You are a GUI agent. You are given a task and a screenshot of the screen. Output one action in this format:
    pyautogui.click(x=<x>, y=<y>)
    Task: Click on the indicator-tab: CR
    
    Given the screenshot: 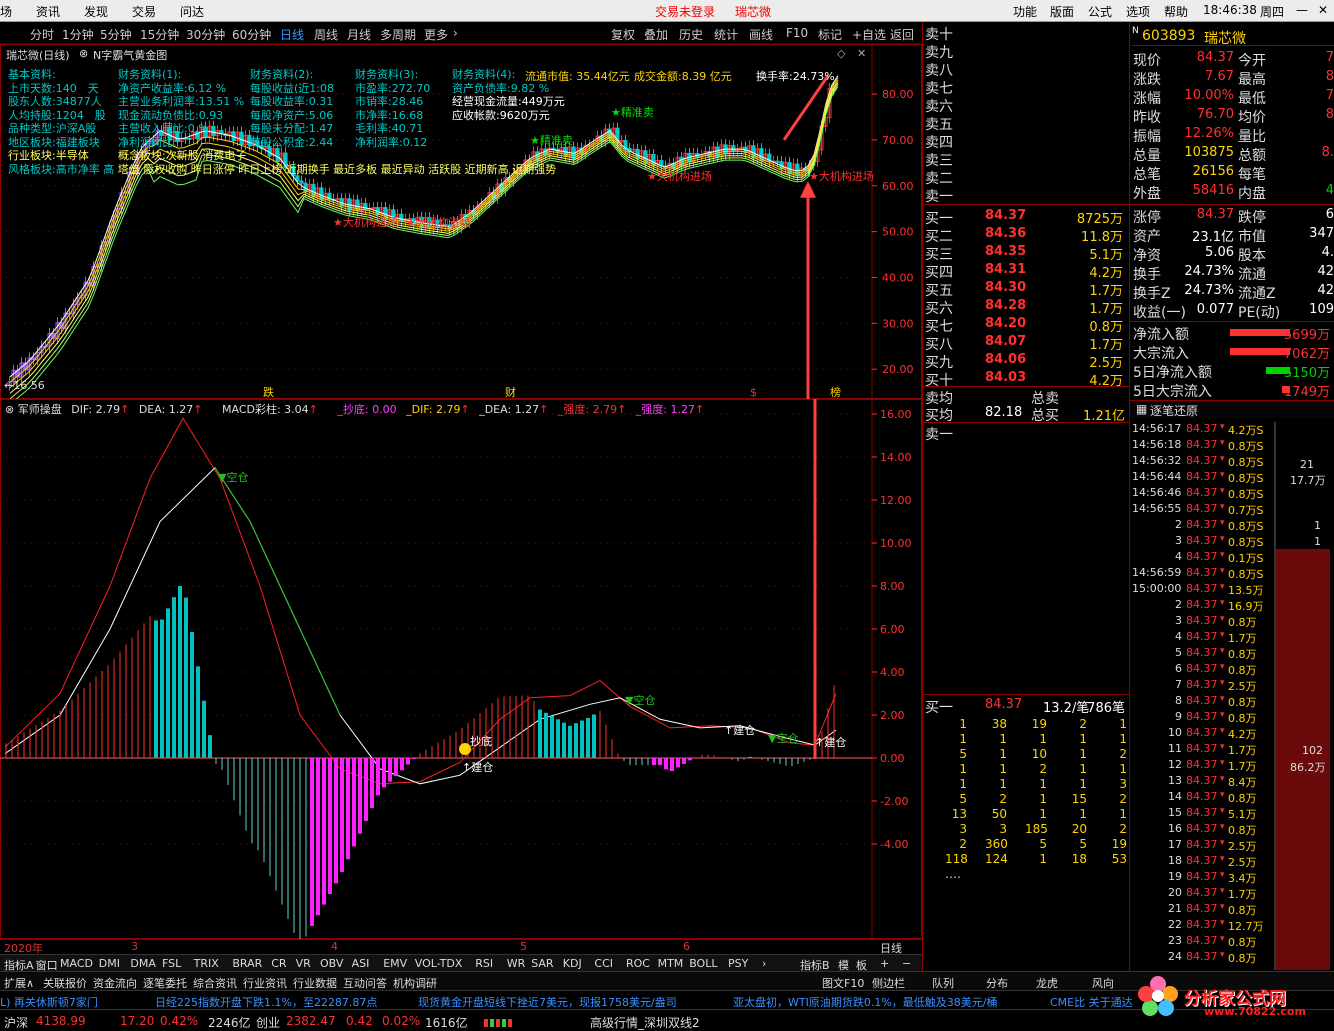 What is the action you would take?
    pyautogui.click(x=278, y=963)
    